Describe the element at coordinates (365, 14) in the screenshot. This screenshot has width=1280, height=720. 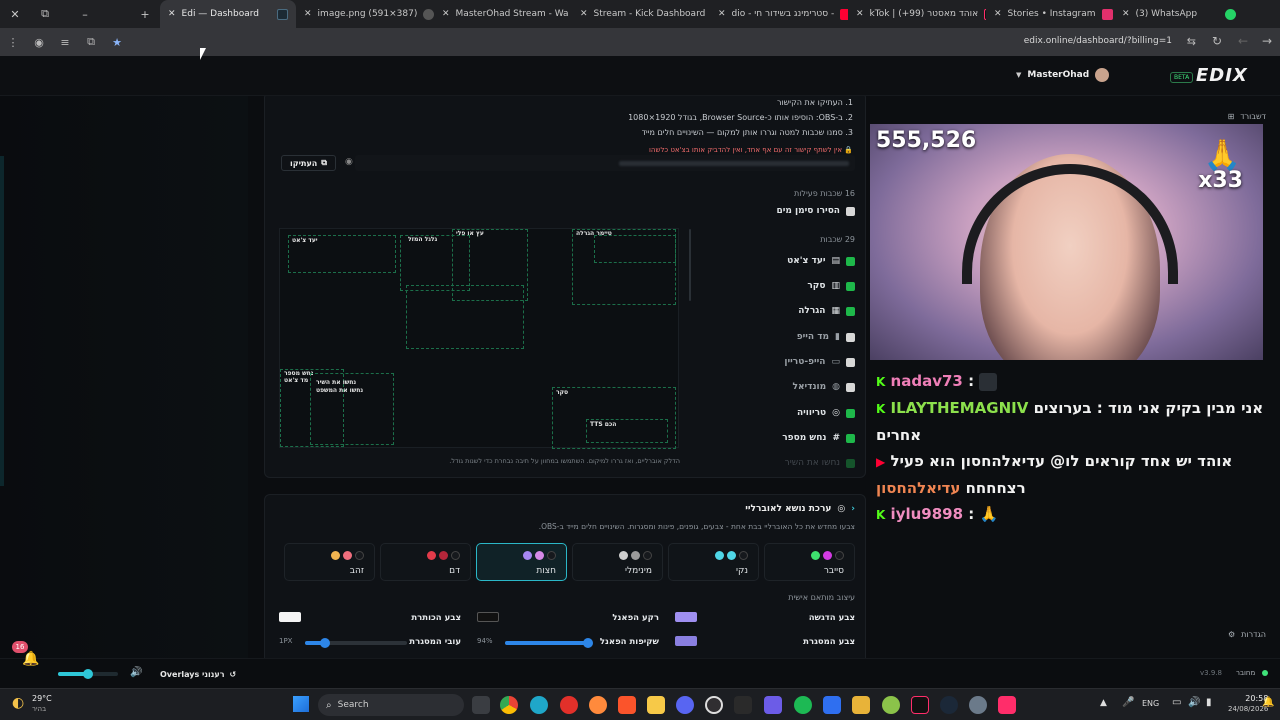
I see `tab-image: ✕ image.png (591×387)` at that location.